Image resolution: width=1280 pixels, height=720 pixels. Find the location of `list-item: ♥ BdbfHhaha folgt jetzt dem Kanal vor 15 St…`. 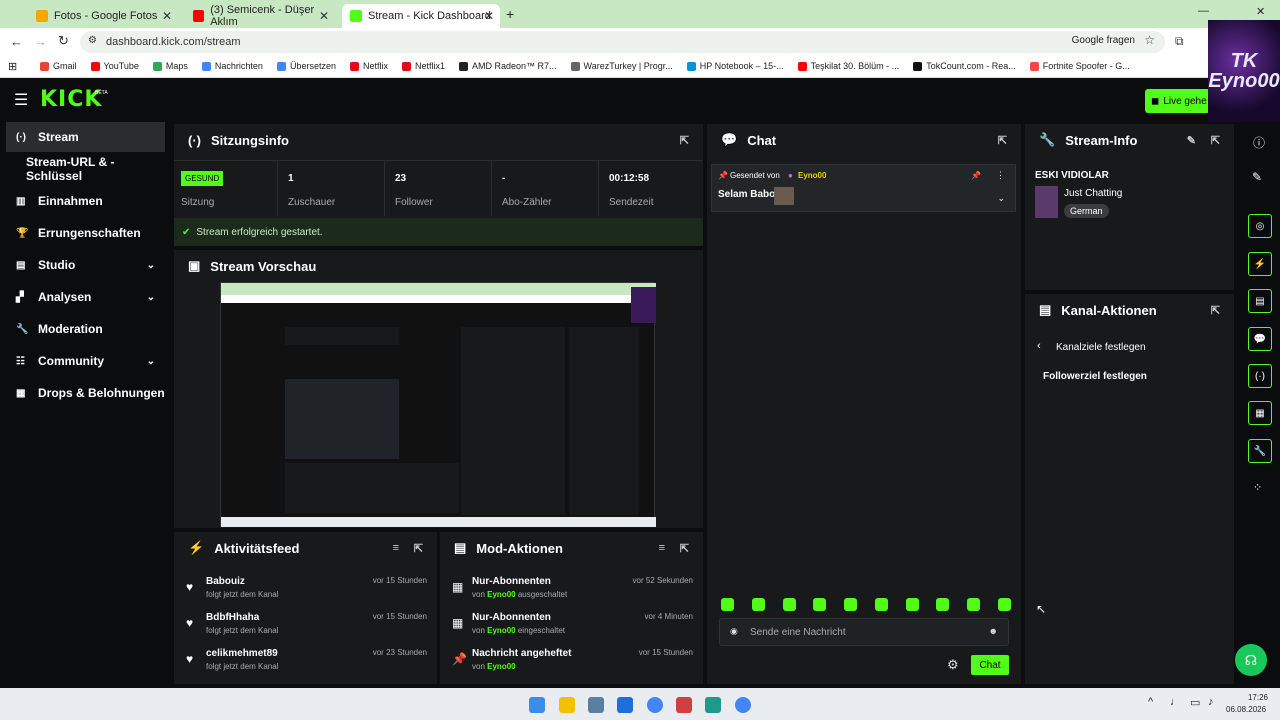

list-item: ♥ BdbfHhaha folgt jetzt dem Kanal vor 15 St… is located at coordinates (305, 627).